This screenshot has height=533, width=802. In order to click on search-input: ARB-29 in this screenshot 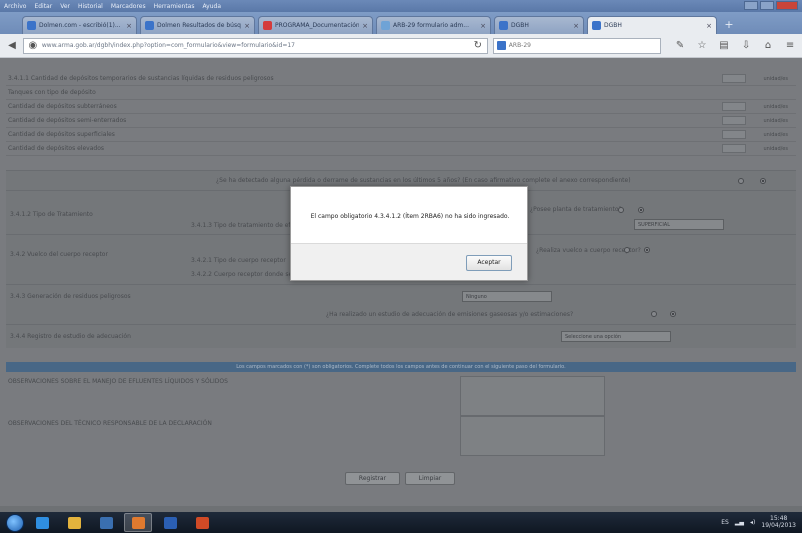, I will do `click(577, 45)`.